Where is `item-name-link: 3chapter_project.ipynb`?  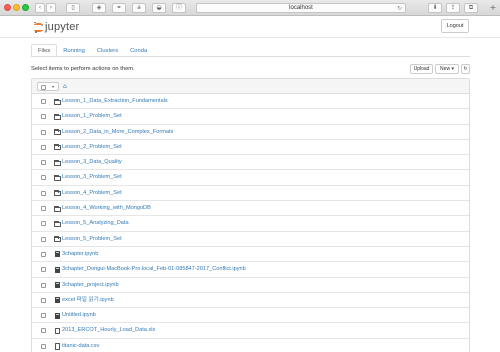 item-name-link: 3chapter_project.ipynb is located at coordinates (90, 285).